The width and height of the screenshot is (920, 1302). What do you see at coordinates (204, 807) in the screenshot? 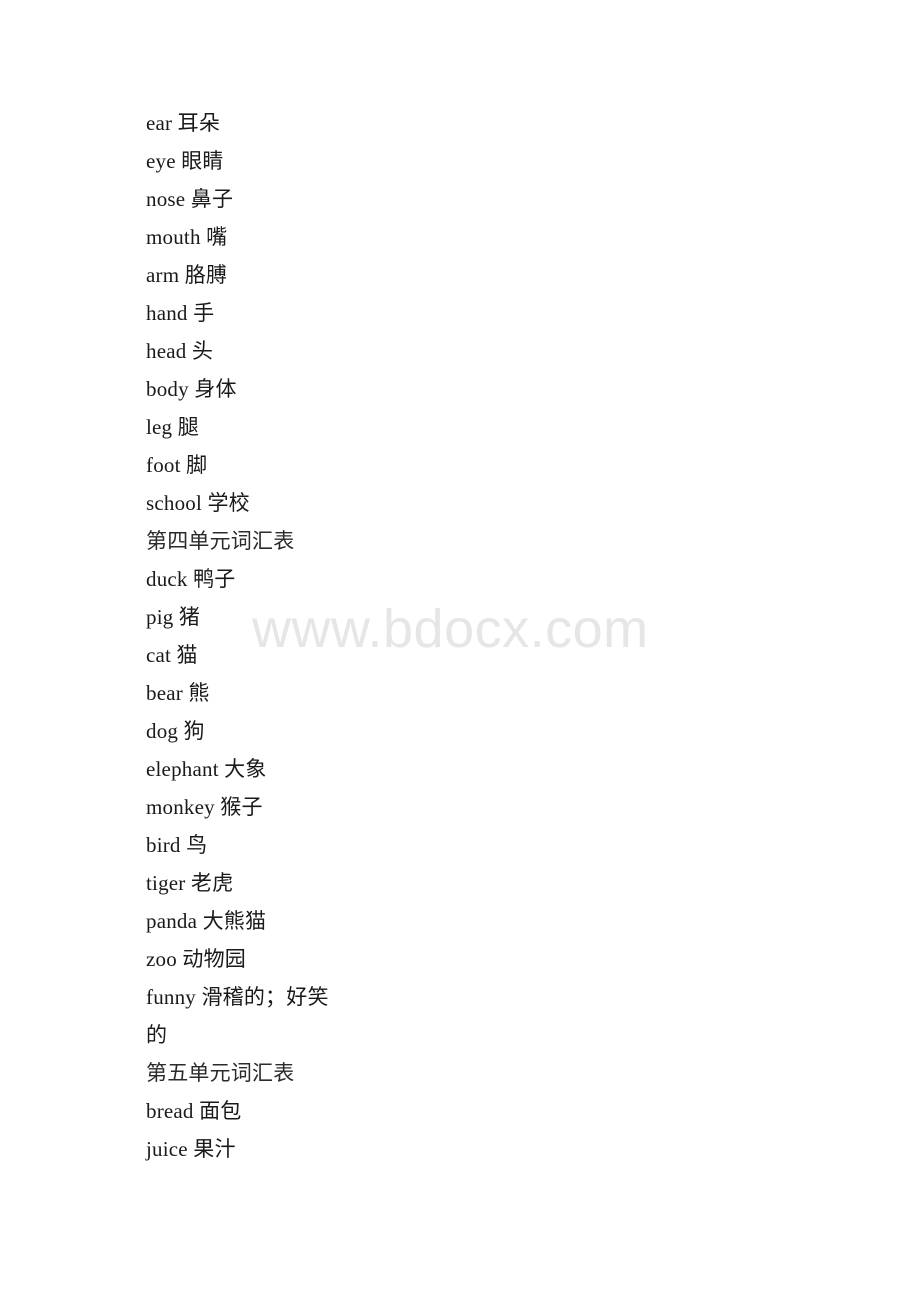
I see `vocabulary-line: monkey 猴子` at bounding box center [204, 807].